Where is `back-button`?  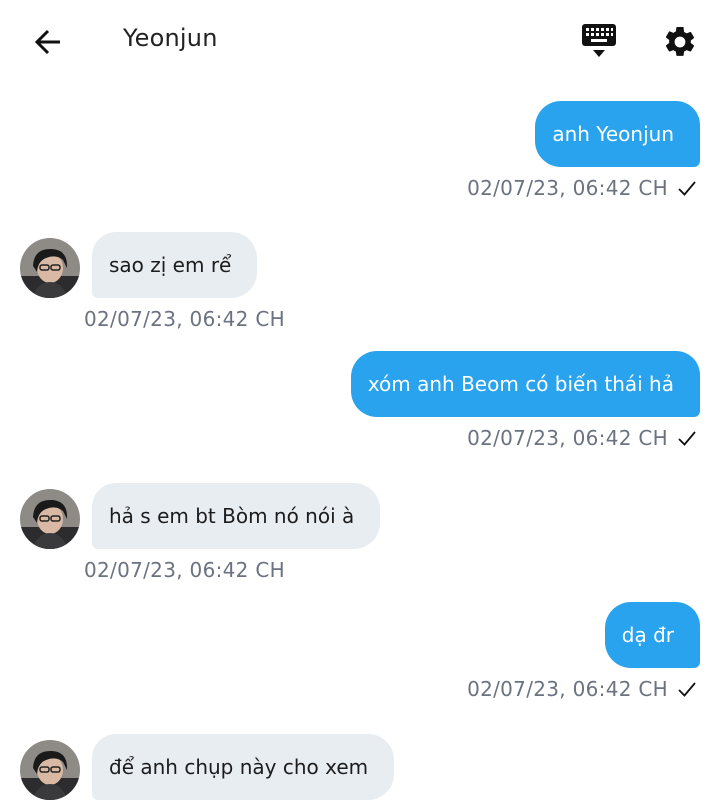
back-button is located at coordinates (48, 42).